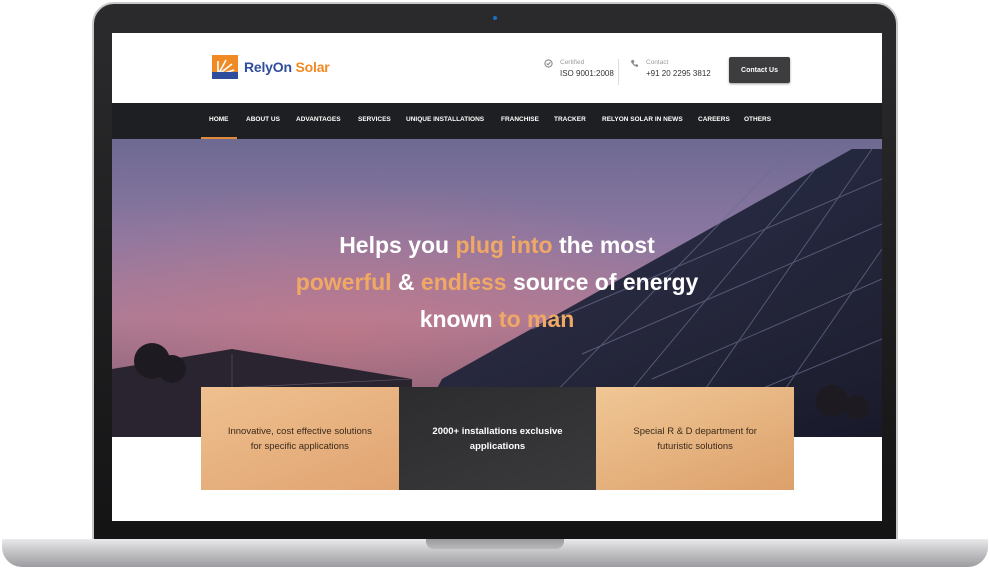  Describe the element at coordinates (495, 544) in the screenshot. I see `laptop-notch` at that location.